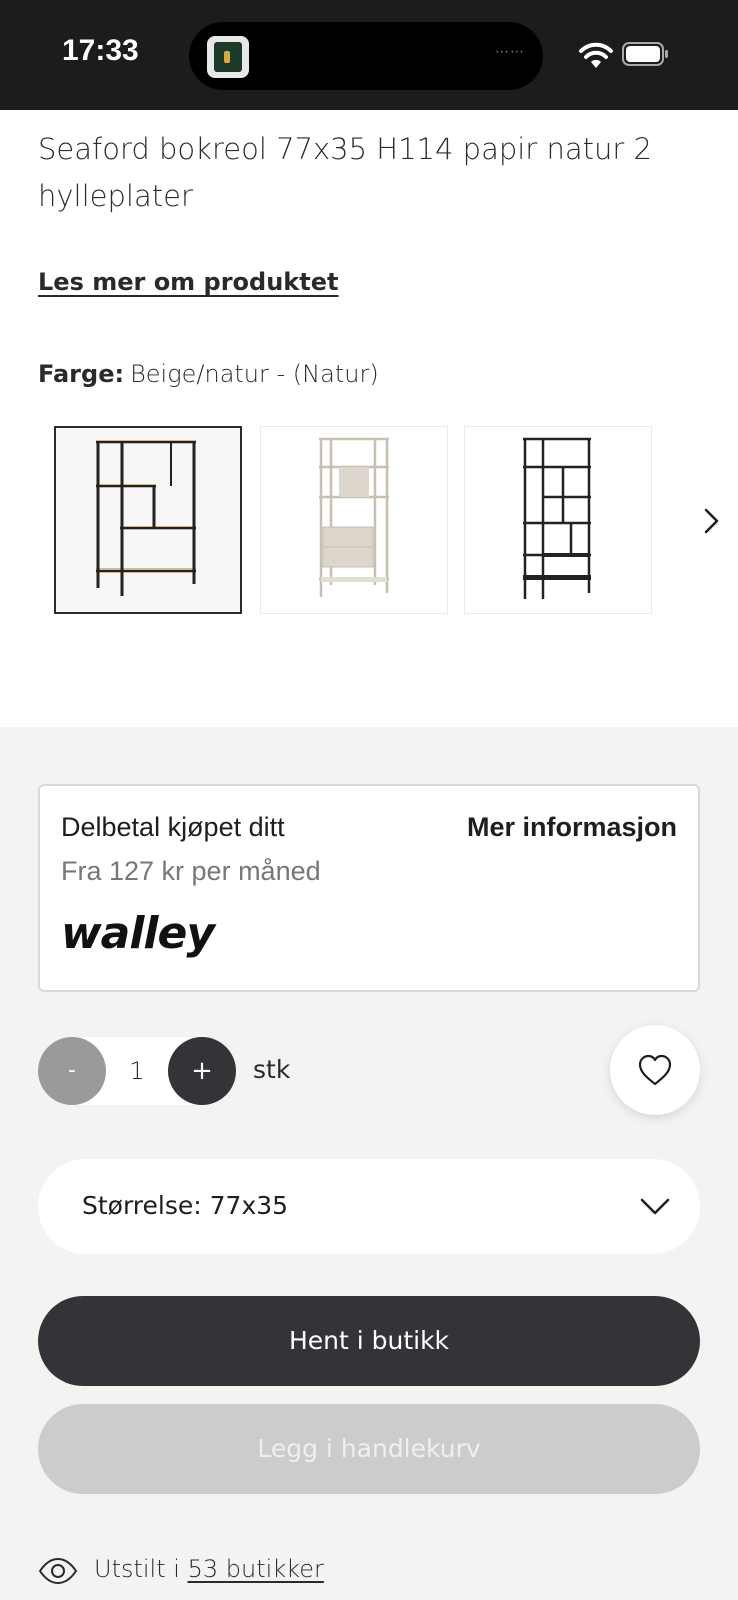 The width and height of the screenshot is (738, 1600). I want to click on swatch-beige-drawers, so click(354, 520).